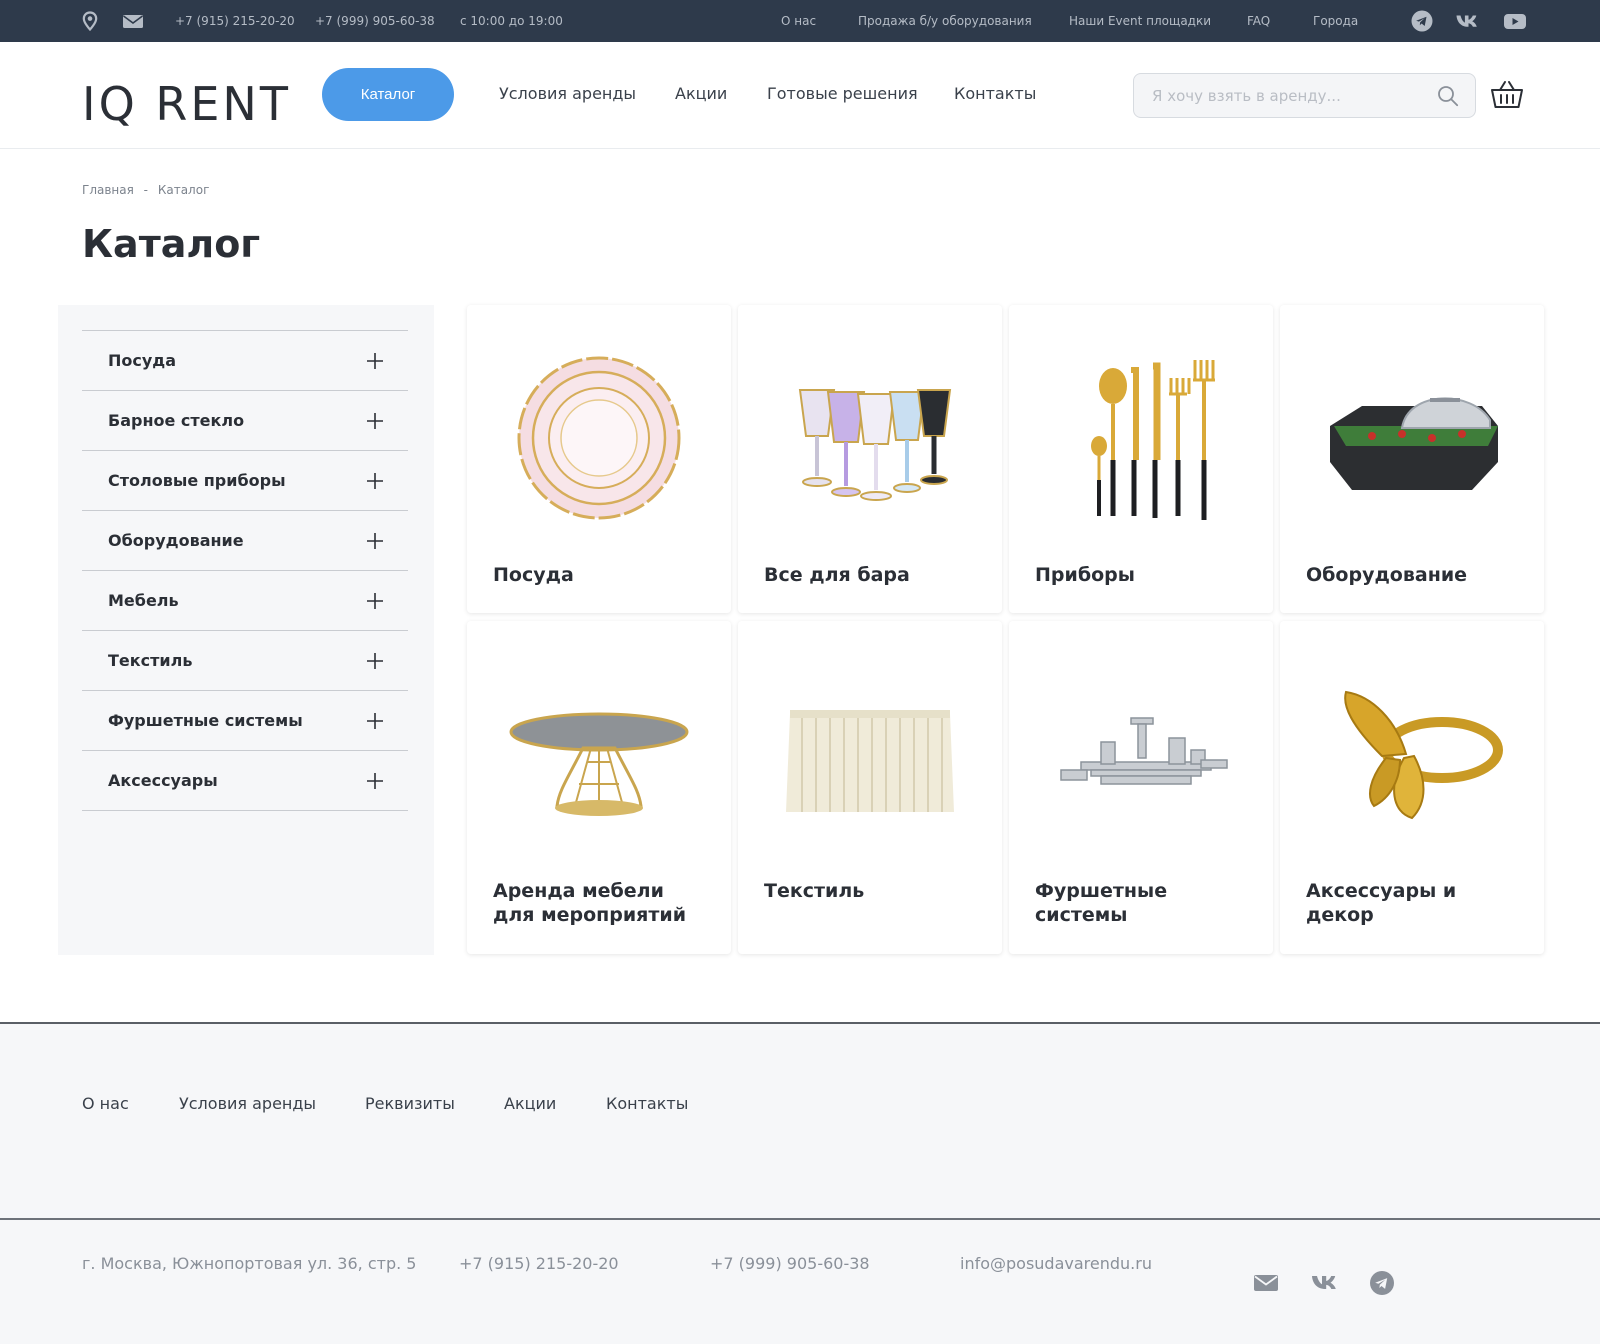  I want to click on nav-promotions: Акции, so click(701, 93).